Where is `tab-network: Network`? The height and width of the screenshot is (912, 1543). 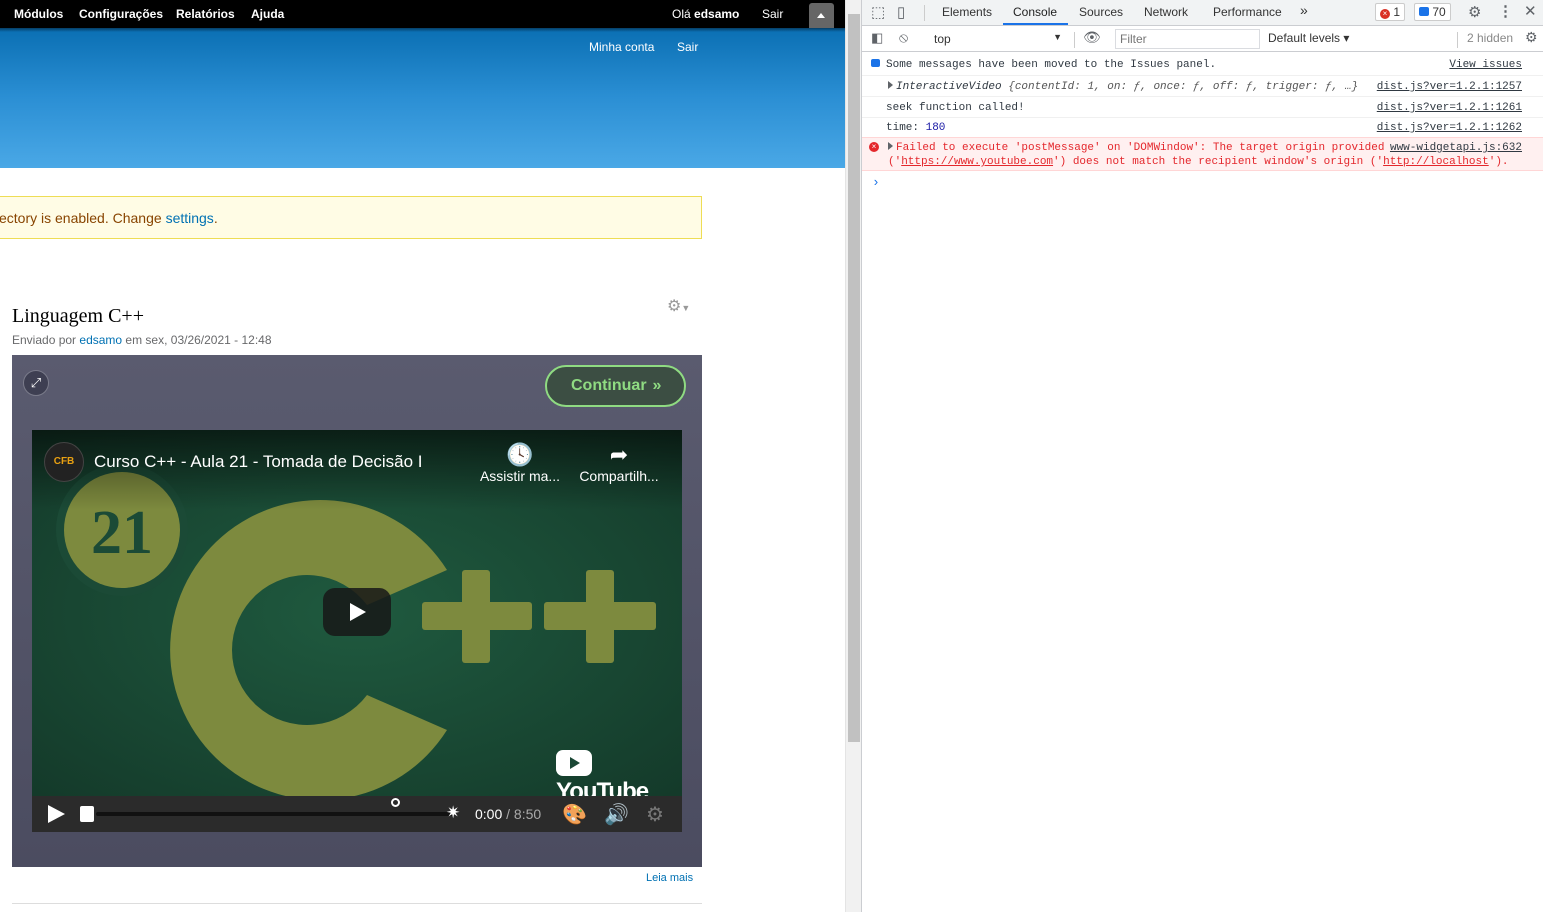 tab-network: Network is located at coordinates (1166, 12).